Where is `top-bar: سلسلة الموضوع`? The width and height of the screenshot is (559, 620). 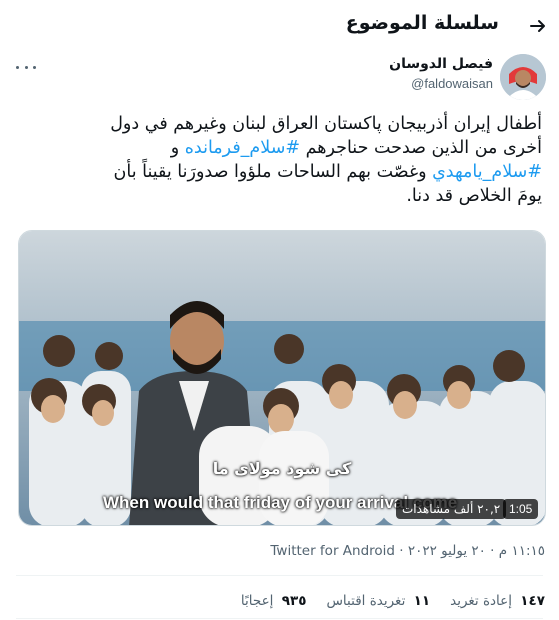
top-bar: سلسلة الموضوع is located at coordinates (279, 26).